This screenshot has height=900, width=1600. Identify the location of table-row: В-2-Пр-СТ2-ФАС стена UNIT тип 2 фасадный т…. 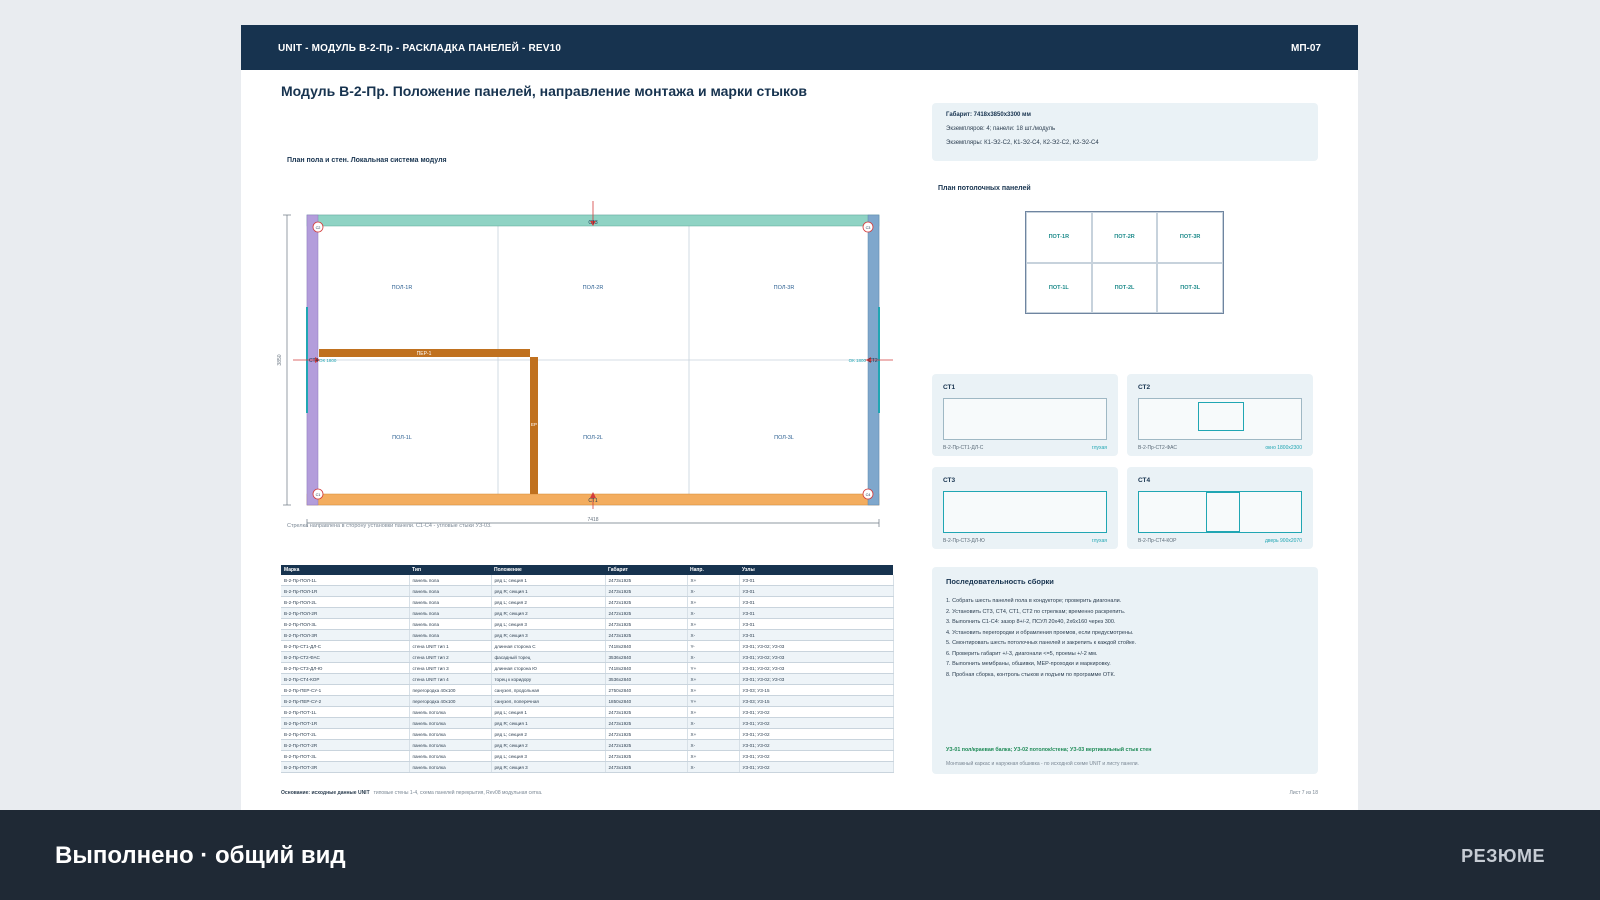
(587, 657).